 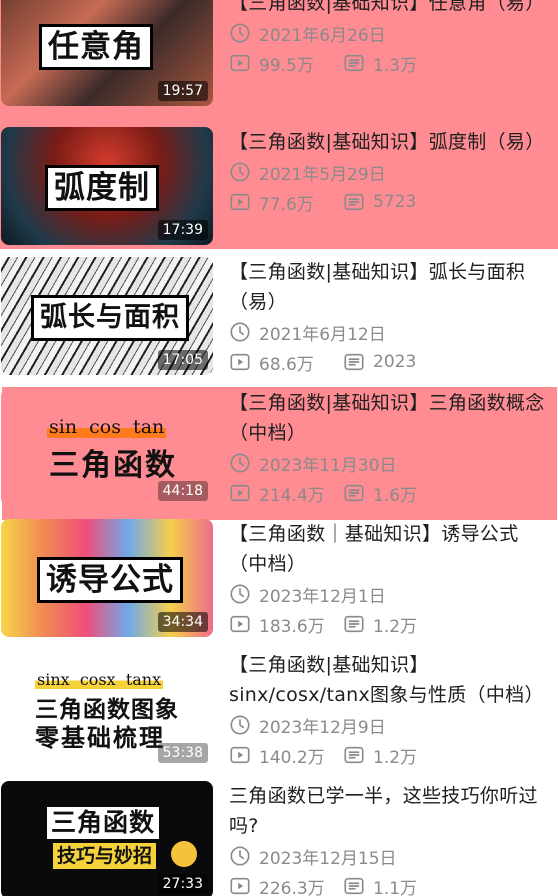 I want to click on view-count-text: 68.6万, so click(x=286, y=364).